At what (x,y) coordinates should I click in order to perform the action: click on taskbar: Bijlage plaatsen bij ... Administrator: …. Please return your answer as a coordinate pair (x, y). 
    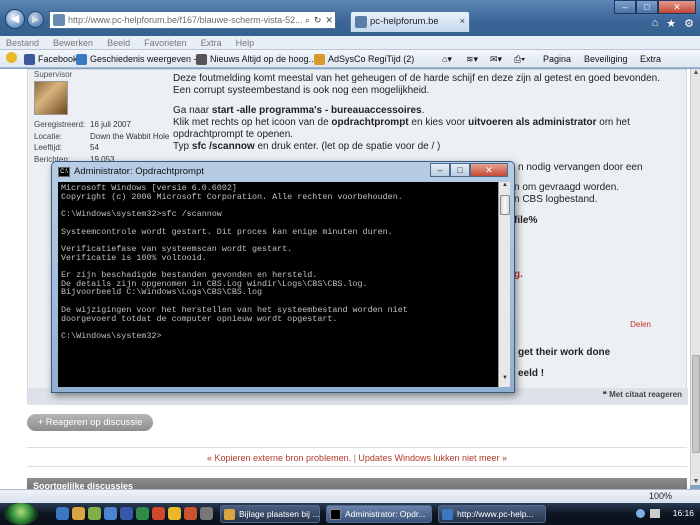
    Looking at the image, I should click on (350, 514).